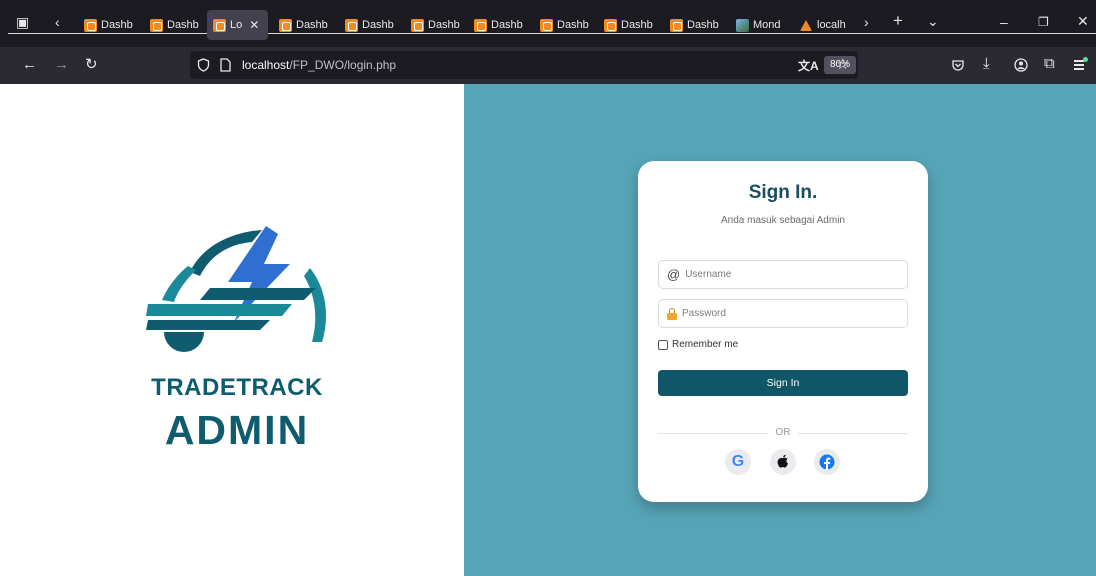 The width and height of the screenshot is (1096, 576). I want to click on remember-me-row: Remember me, so click(698, 344).